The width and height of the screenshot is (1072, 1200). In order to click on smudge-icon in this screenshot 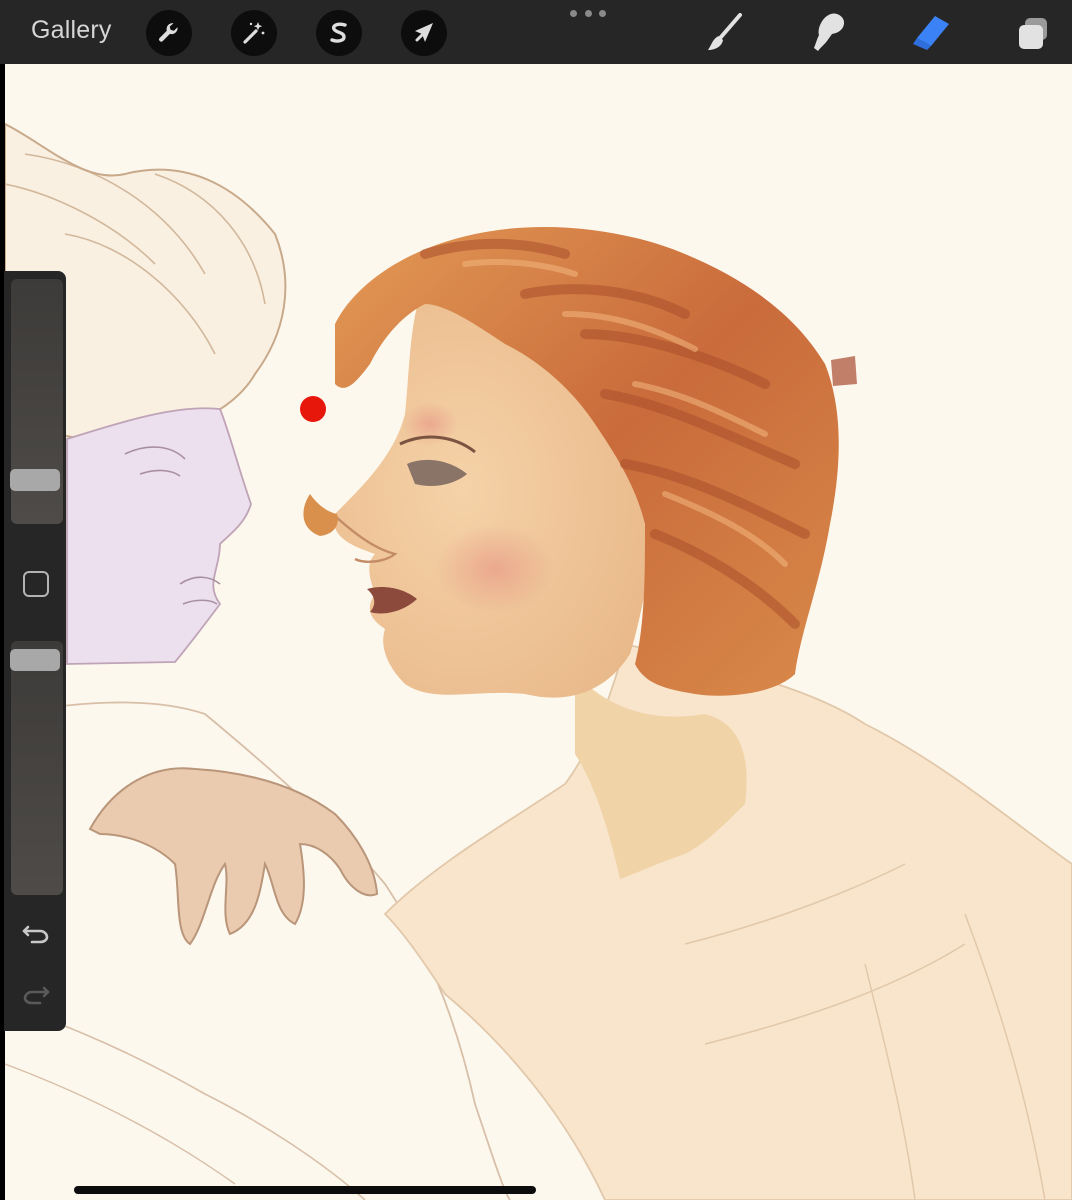, I will do `click(829, 32)`.